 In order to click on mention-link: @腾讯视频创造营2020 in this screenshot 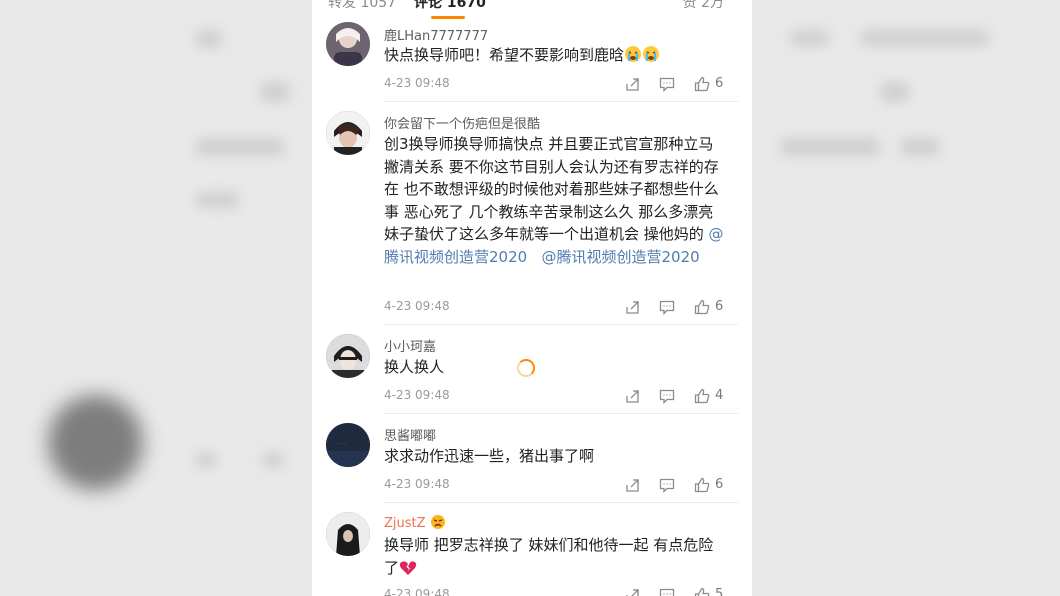, I will do `click(621, 257)`.